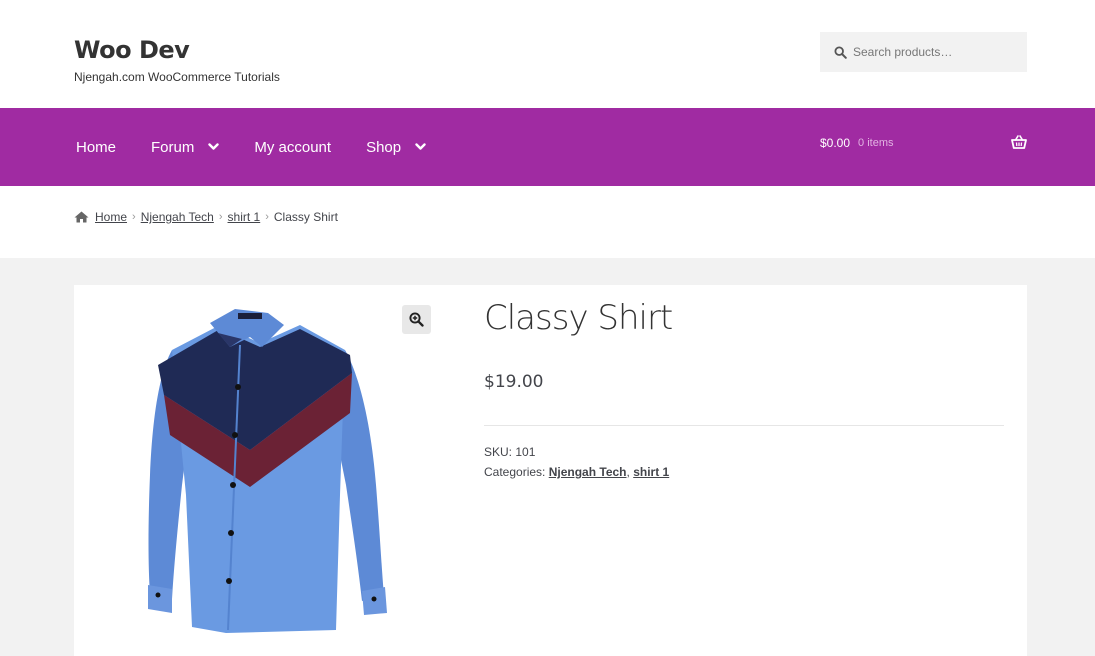 The width and height of the screenshot is (1095, 656). Describe the element at coordinates (744, 452) in the screenshot. I see `sku-row: SKU: 101` at that location.